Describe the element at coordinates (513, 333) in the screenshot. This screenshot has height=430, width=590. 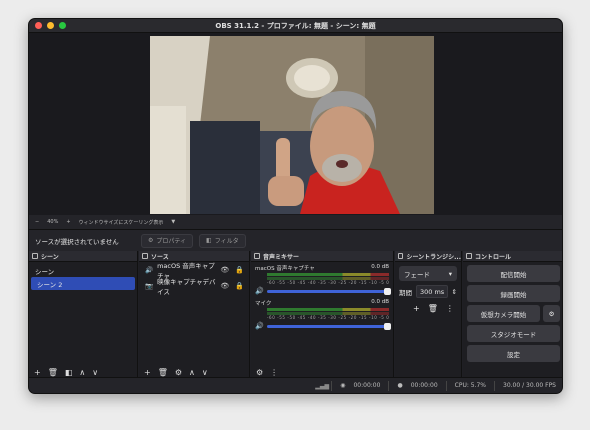
I see `studio-mode-button: スタジオモード` at that location.